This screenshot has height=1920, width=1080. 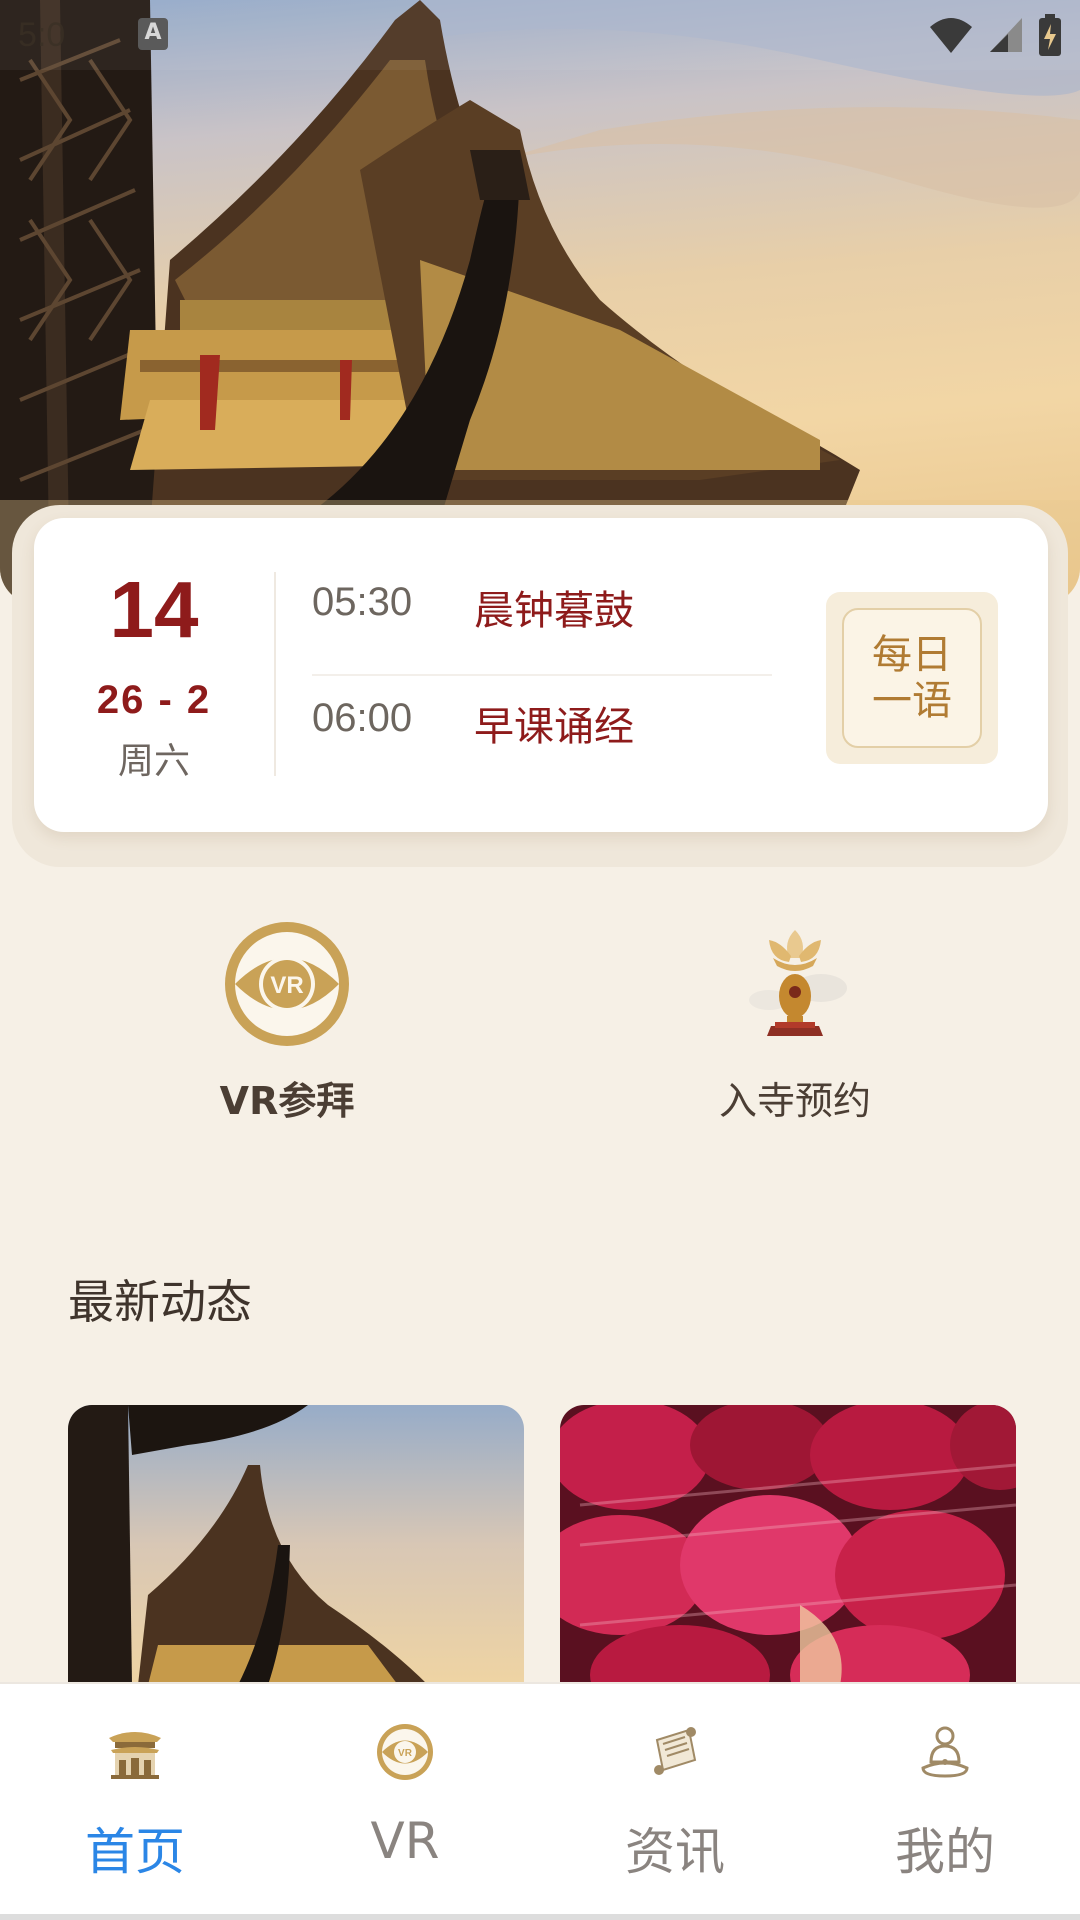 What do you see at coordinates (362, 602) in the screenshot?
I see `schedule-time: 05:30` at bounding box center [362, 602].